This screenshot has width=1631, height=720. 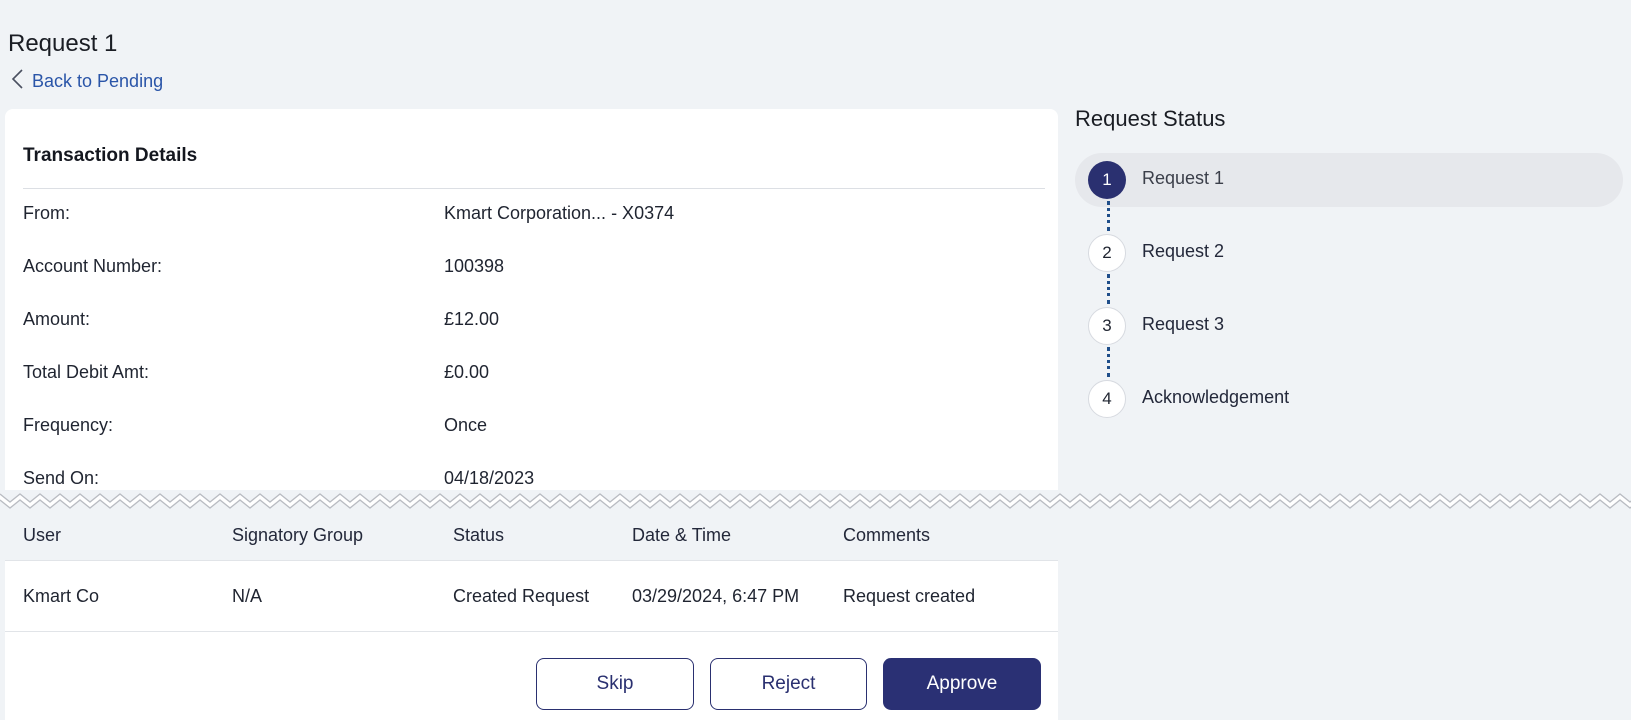 I want to click on reject-button: Reject, so click(x=788, y=684).